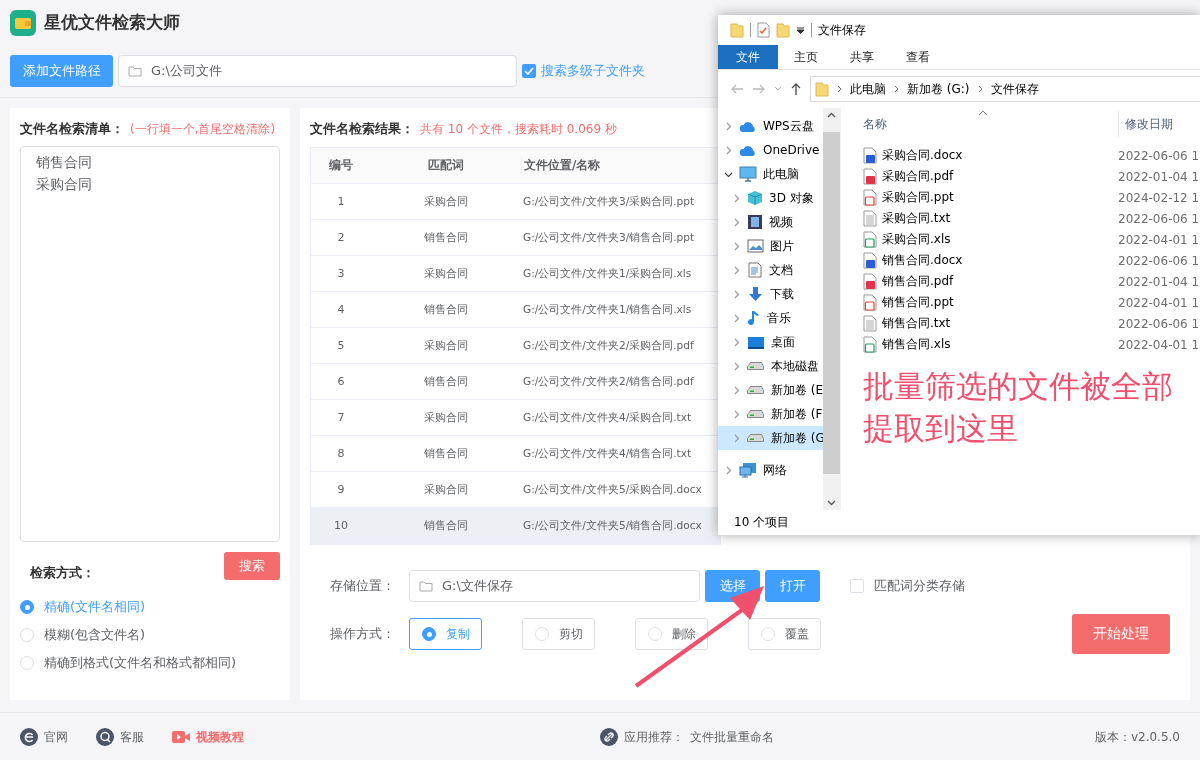 Image resolution: width=1200 pixels, height=760 pixels. What do you see at coordinates (918, 176) in the screenshot?
I see `file-name: 采购合同.pdf` at bounding box center [918, 176].